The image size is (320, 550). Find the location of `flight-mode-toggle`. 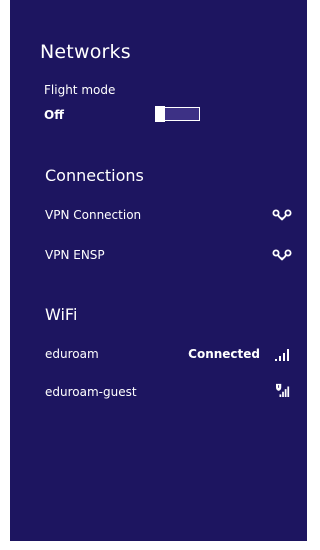

flight-mode-toggle is located at coordinates (177, 114).